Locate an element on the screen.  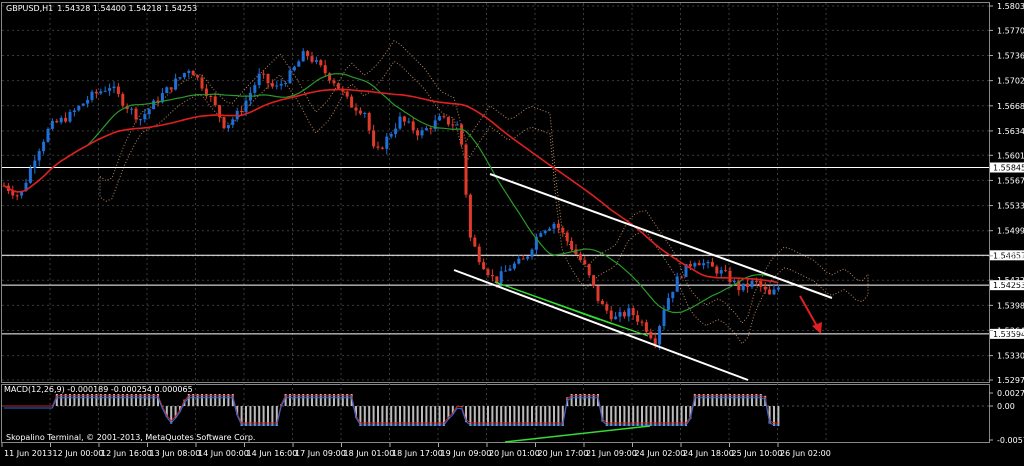
price-tick-label: 1.57360 is located at coordinates (1010, 56).